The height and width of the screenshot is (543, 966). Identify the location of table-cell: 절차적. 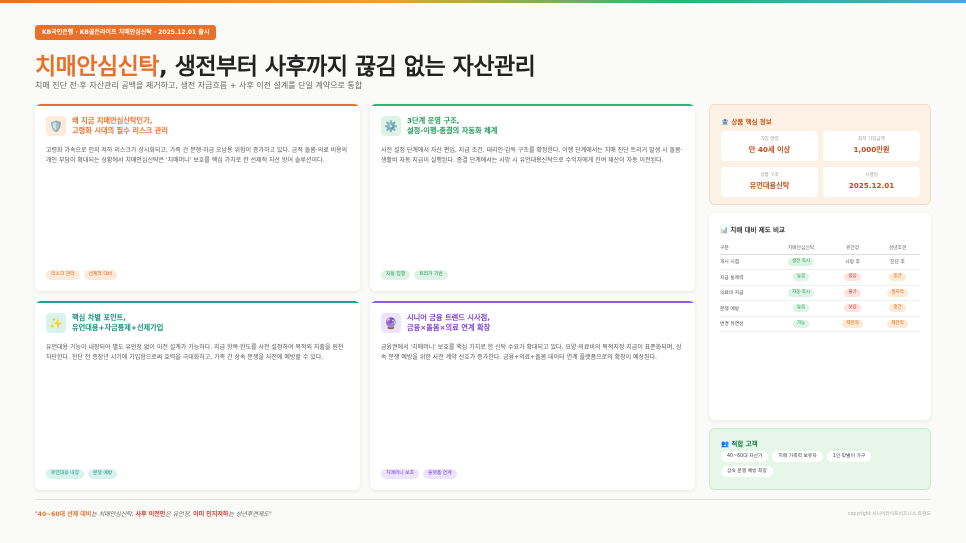
(897, 293).